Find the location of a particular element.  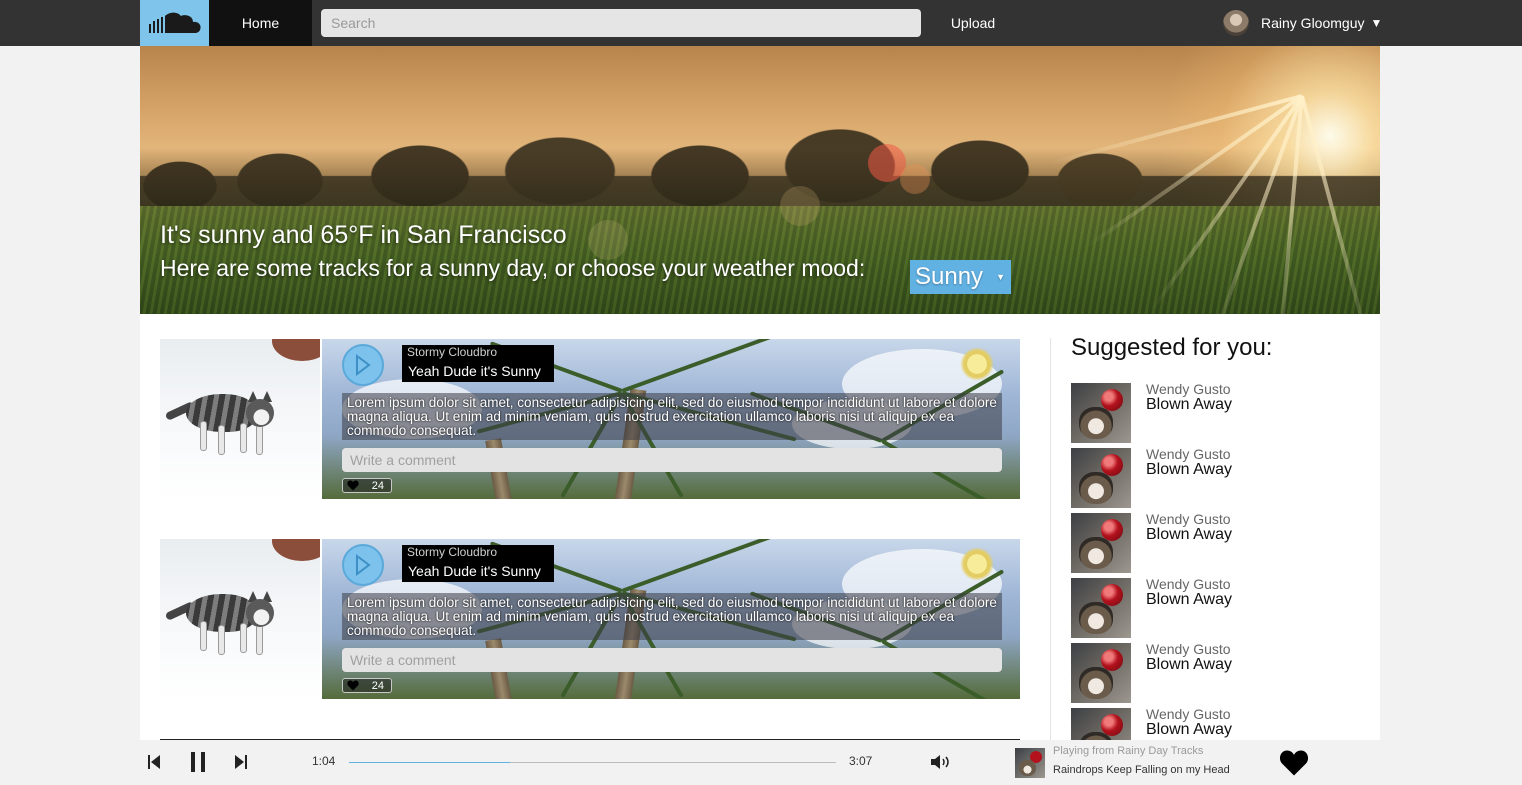

playing-context: Playing from Rainy Day Tracks is located at coordinates (1128, 751).